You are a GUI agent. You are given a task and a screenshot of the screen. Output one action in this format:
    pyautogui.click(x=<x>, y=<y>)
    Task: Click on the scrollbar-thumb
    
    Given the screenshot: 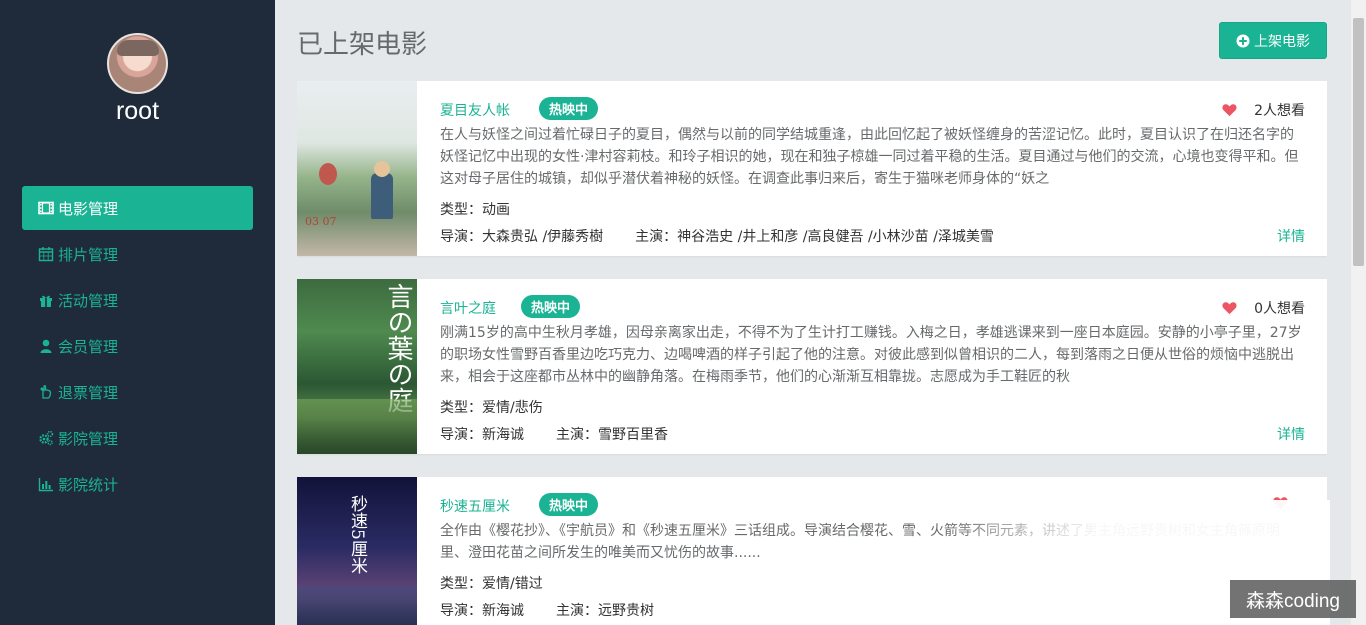 What is the action you would take?
    pyautogui.click(x=1358, y=142)
    